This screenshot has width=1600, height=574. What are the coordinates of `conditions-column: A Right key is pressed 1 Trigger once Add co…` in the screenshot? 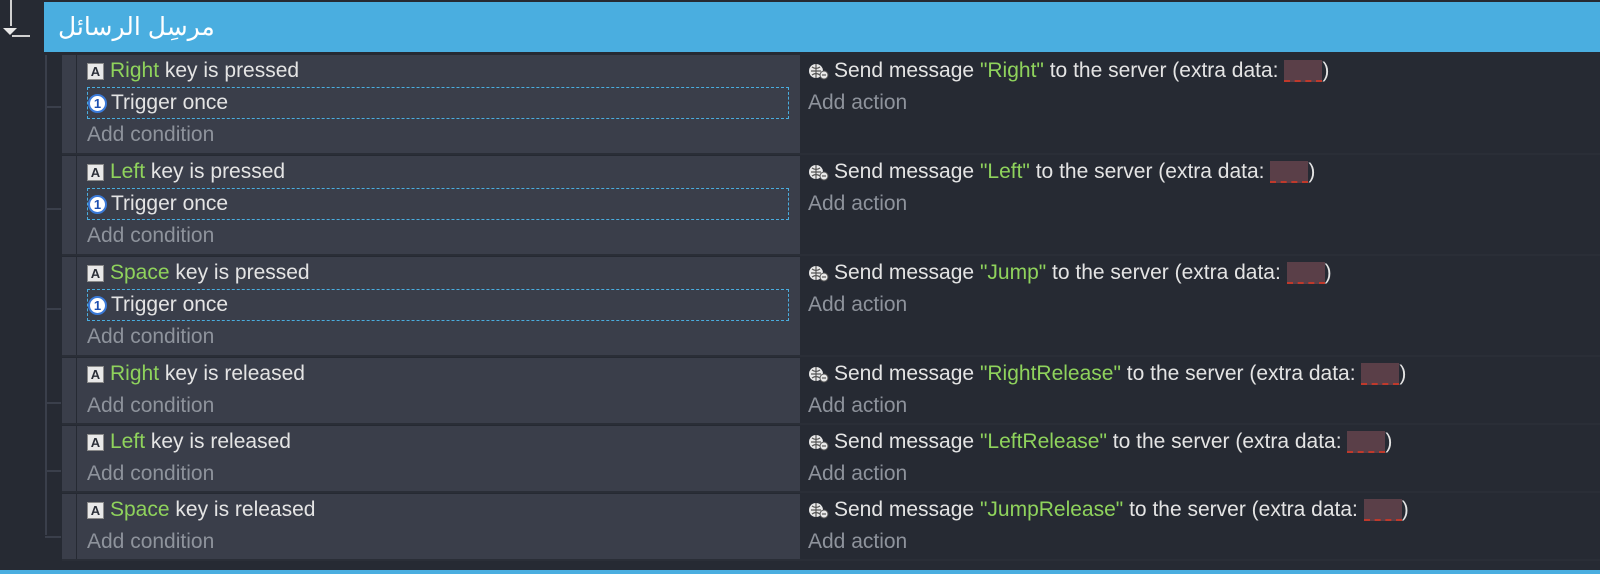 It's located at (438, 105).